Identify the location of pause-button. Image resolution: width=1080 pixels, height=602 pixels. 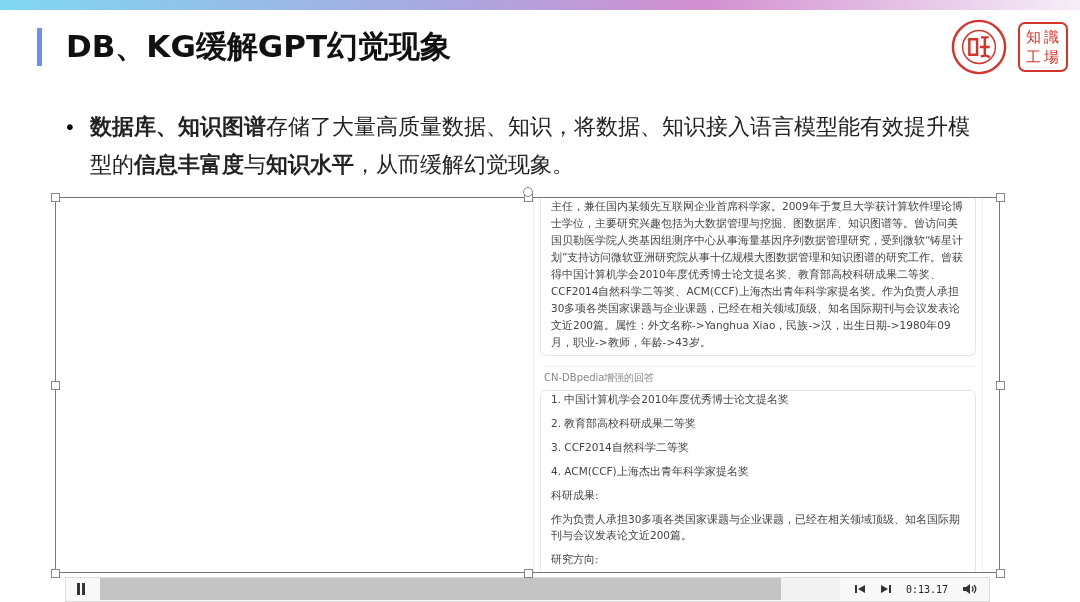
(81, 589).